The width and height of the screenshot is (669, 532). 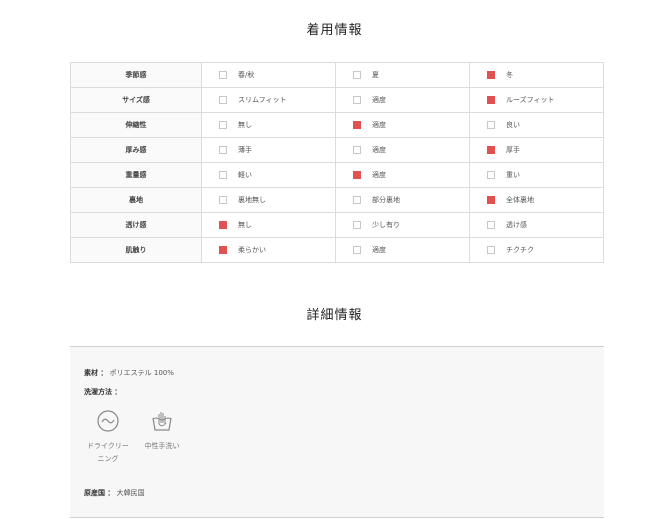 I want to click on wear-option: 重い, so click(x=536, y=175).